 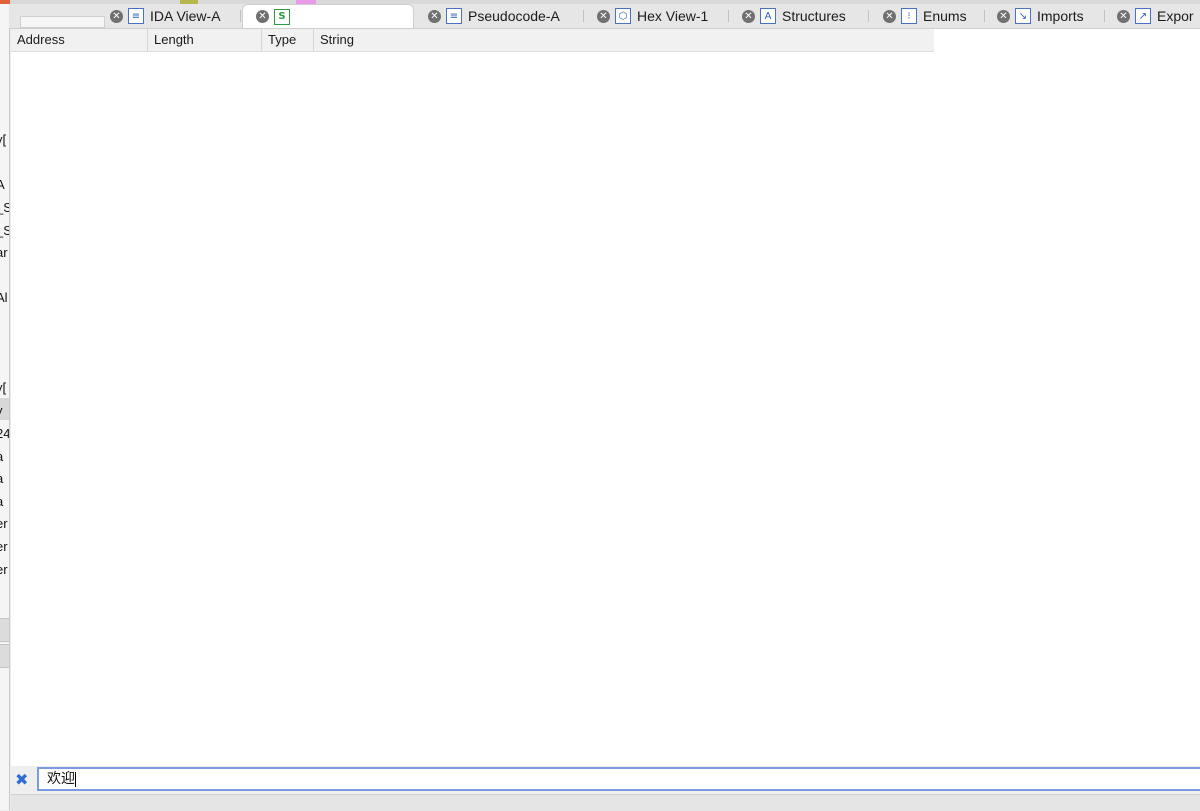 What do you see at coordinates (75, 779) in the screenshot?
I see `text-caret` at bounding box center [75, 779].